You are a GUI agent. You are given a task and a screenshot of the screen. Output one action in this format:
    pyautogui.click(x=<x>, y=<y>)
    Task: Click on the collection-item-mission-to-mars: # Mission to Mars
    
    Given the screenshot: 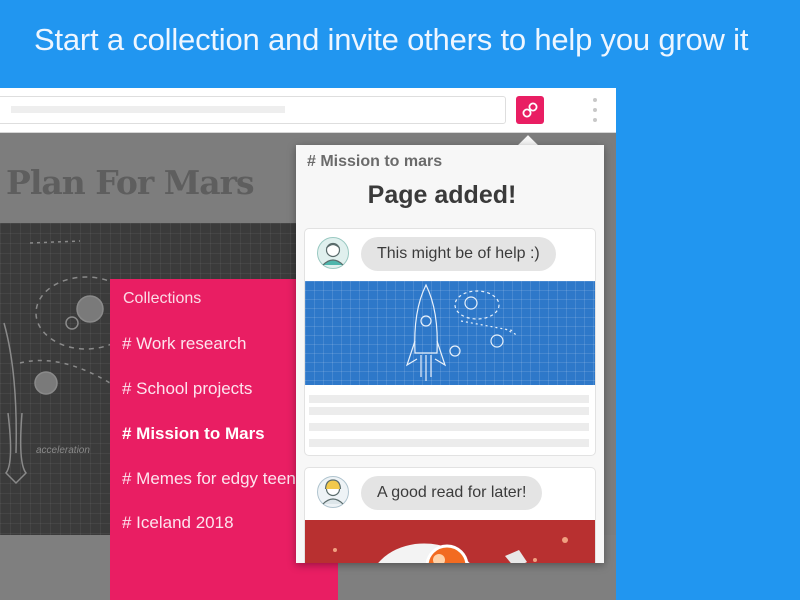 What is the action you would take?
    pyautogui.click(x=193, y=434)
    